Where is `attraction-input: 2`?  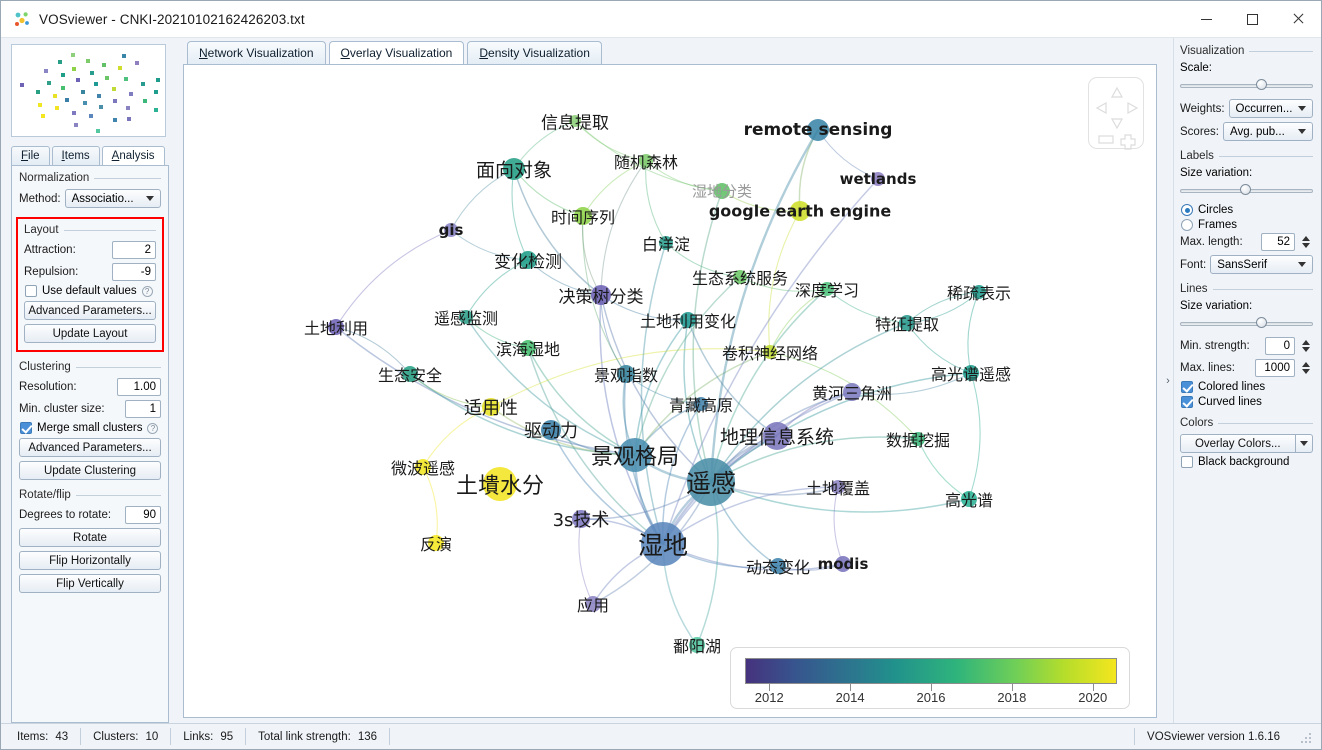 attraction-input: 2 is located at coordinates (134, 250).